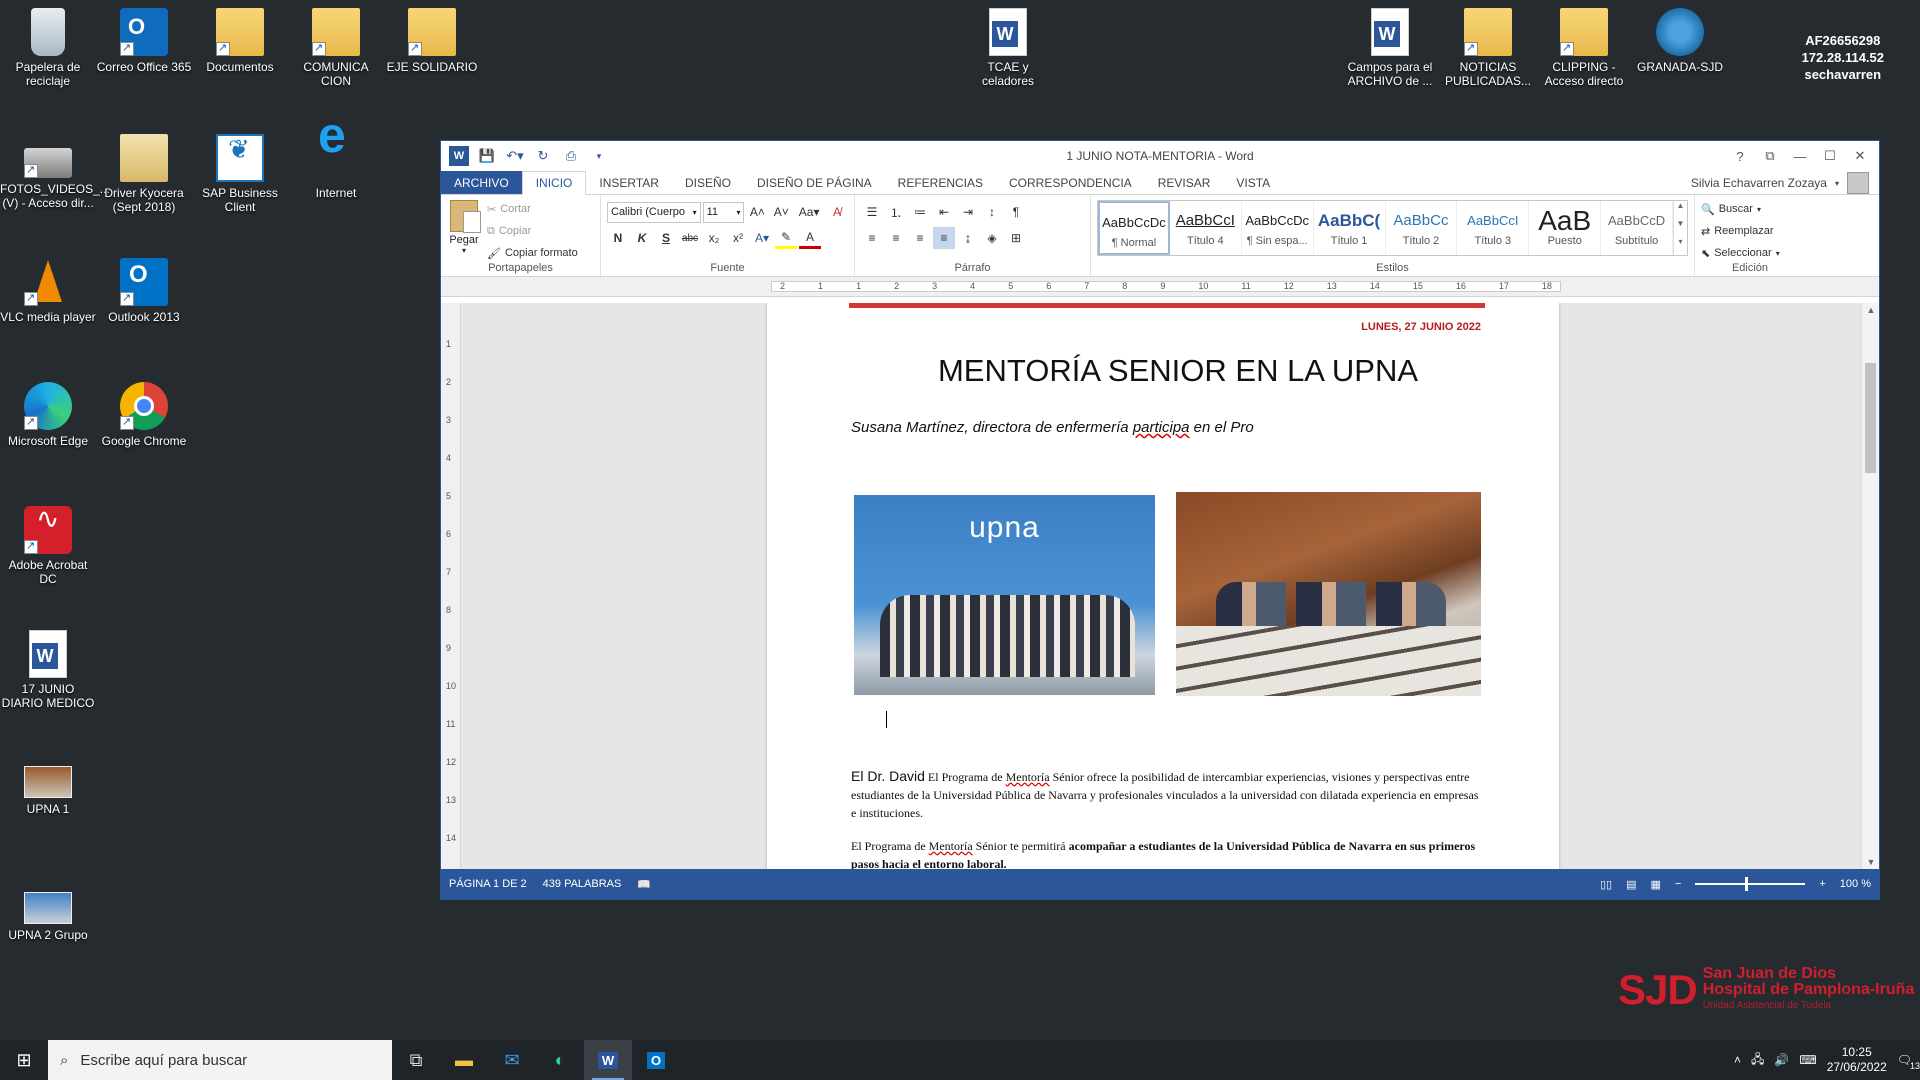 The width and height of the screenshot is (1920, 1080). Describe the element at coordinates (708, 182) in the screenshot. I see `tab-diseno: DISEÑO` at that location.